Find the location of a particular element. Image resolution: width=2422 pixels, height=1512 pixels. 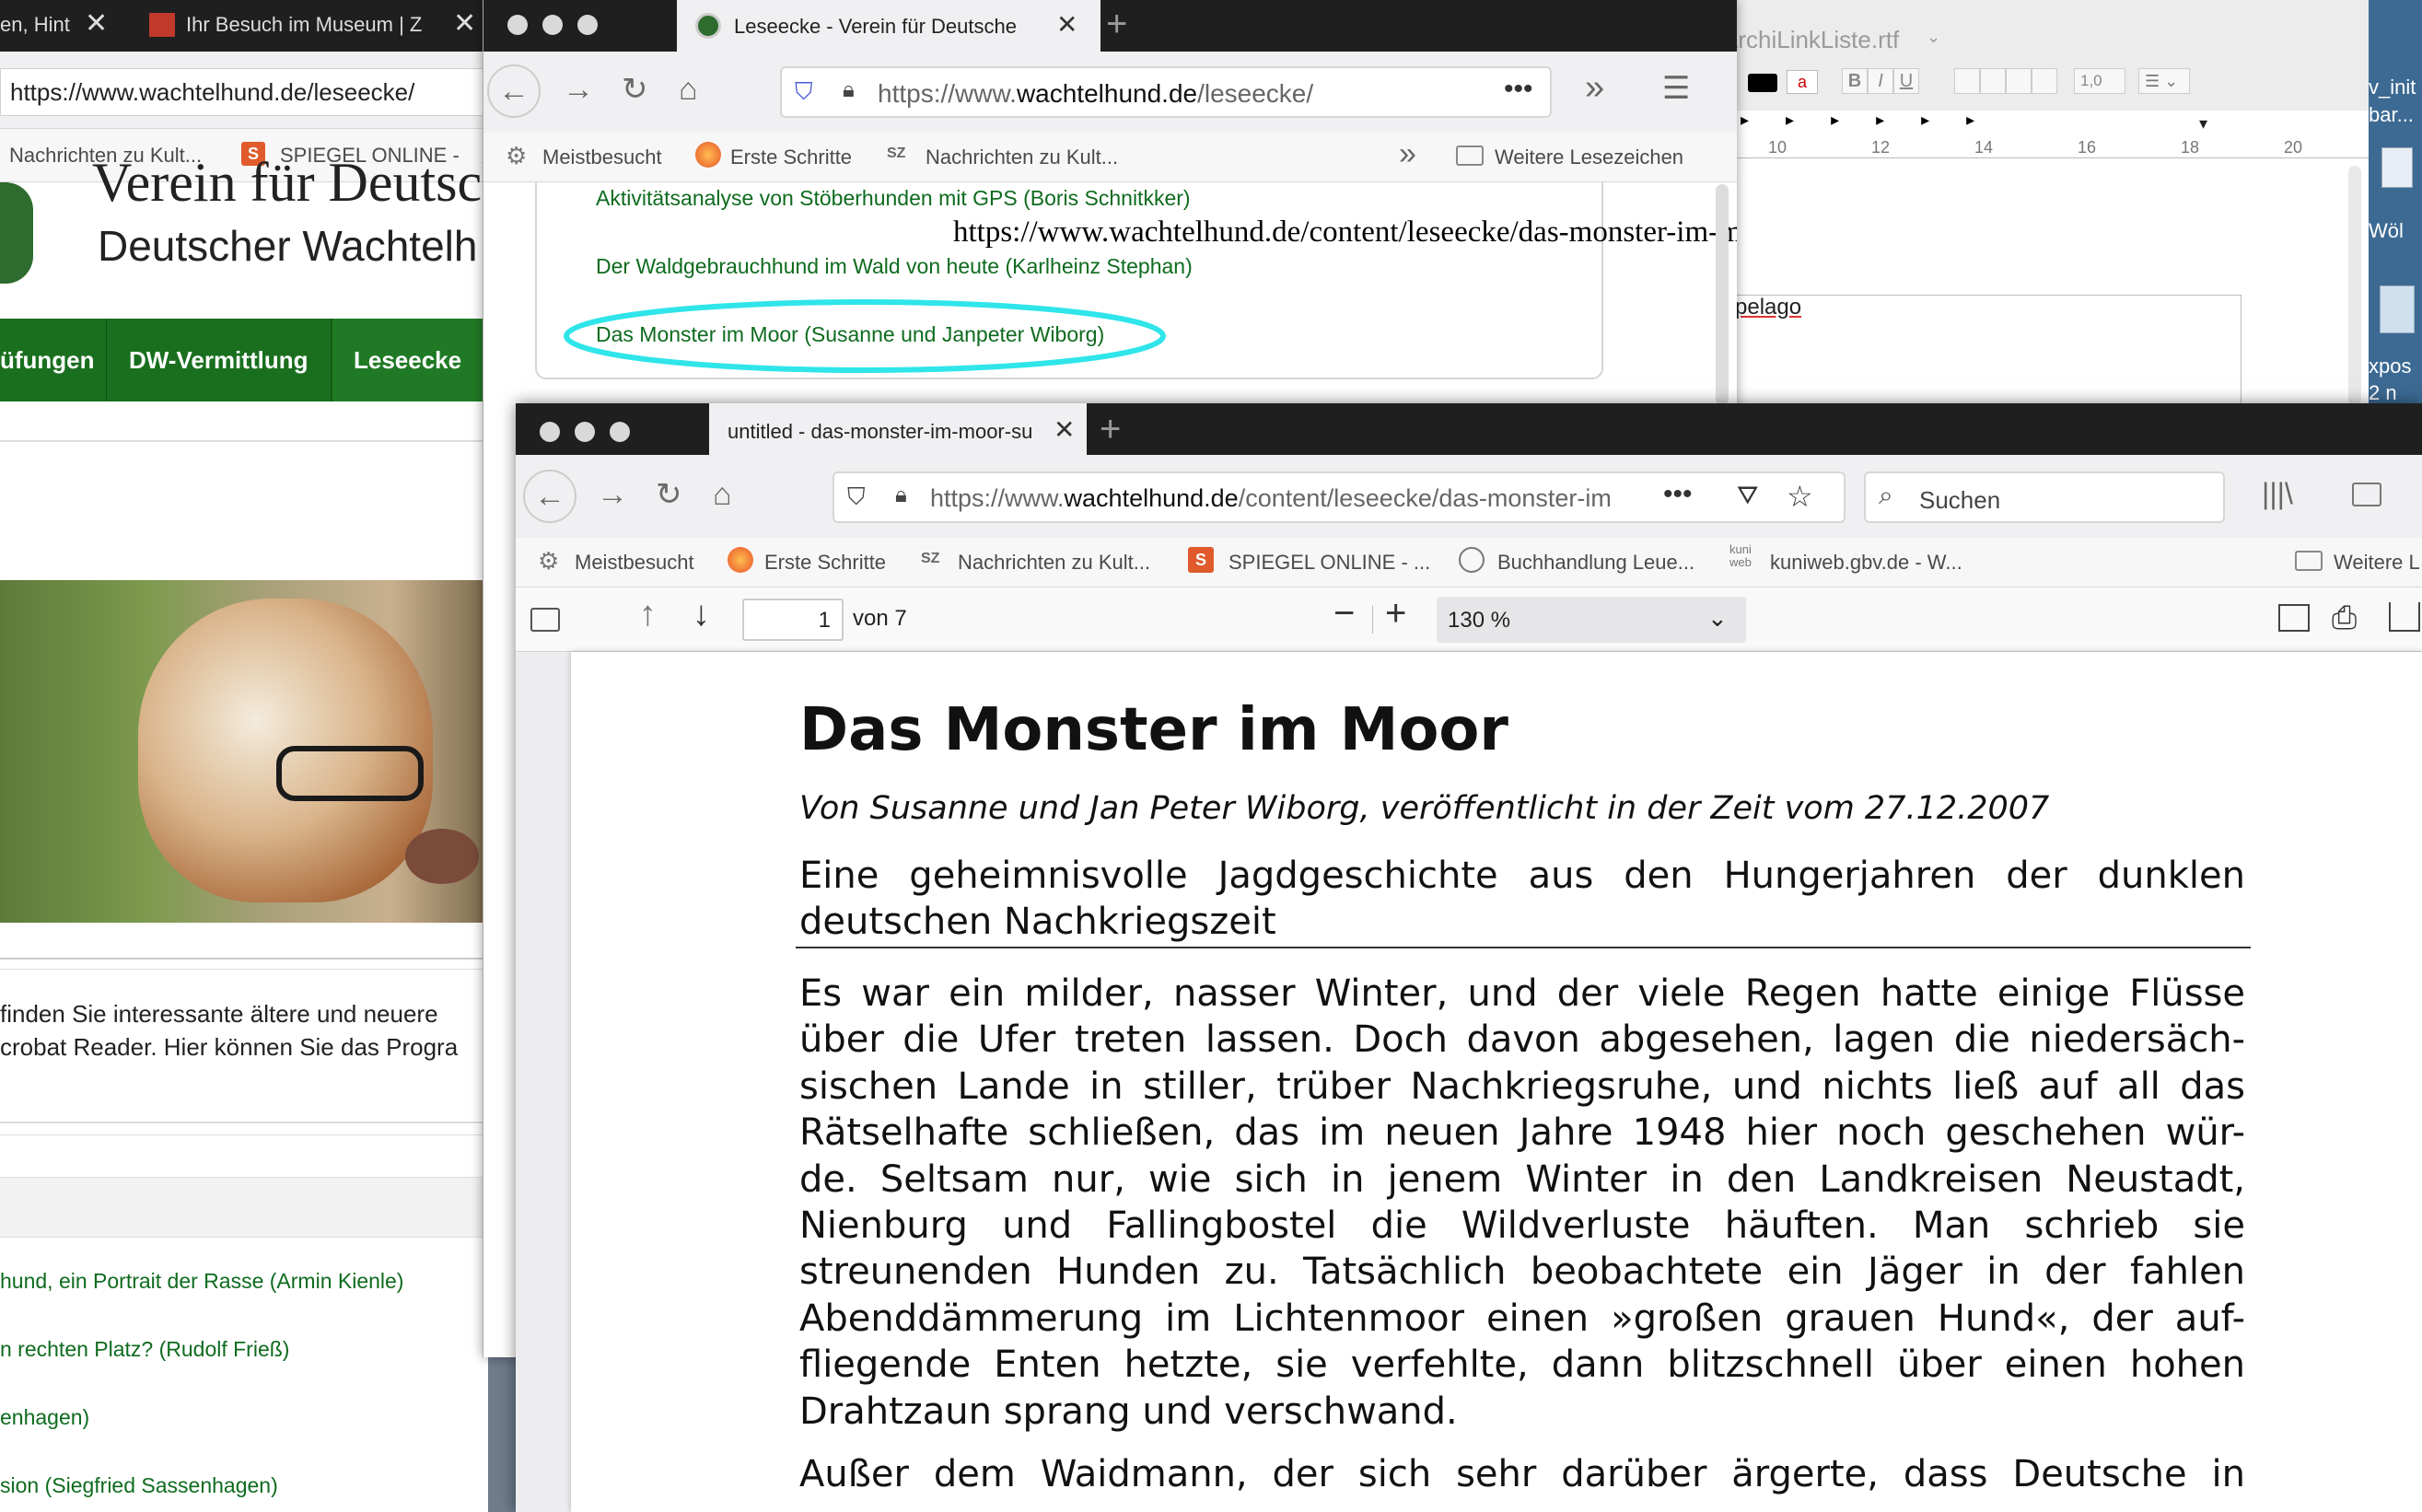

menu-icon: ☰ is located at coordinates (1676, 88).